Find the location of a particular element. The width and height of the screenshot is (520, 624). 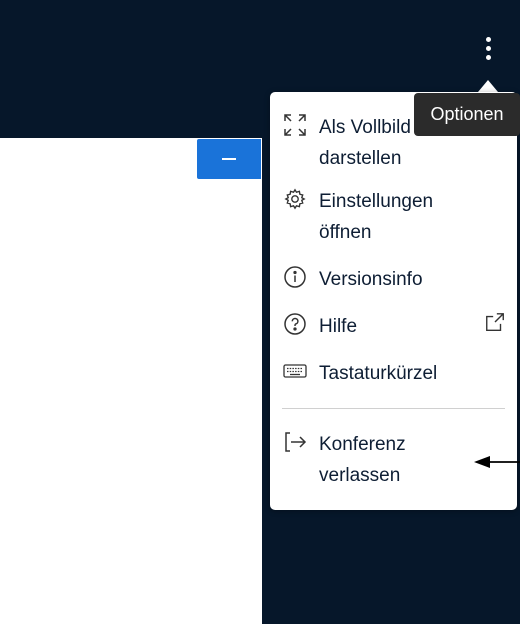

help-icon is located at coordinates (295, 324).